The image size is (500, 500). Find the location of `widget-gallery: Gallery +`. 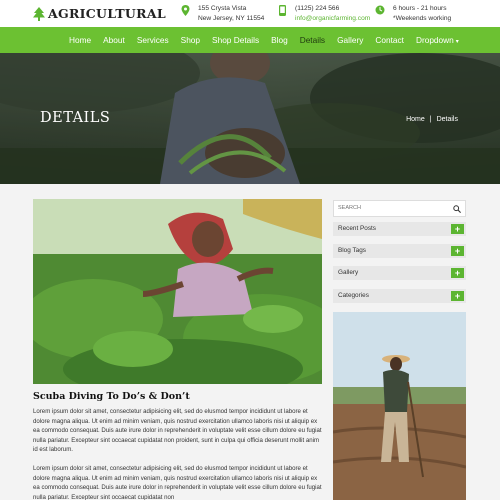

widget-gallery: Gallery + is located at coordinates (399, 273).